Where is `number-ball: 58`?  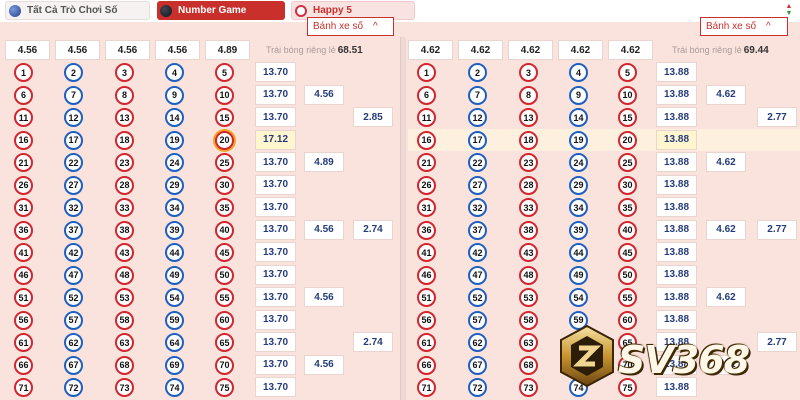 number-ball: 58 is located at coordinates (528, 320).